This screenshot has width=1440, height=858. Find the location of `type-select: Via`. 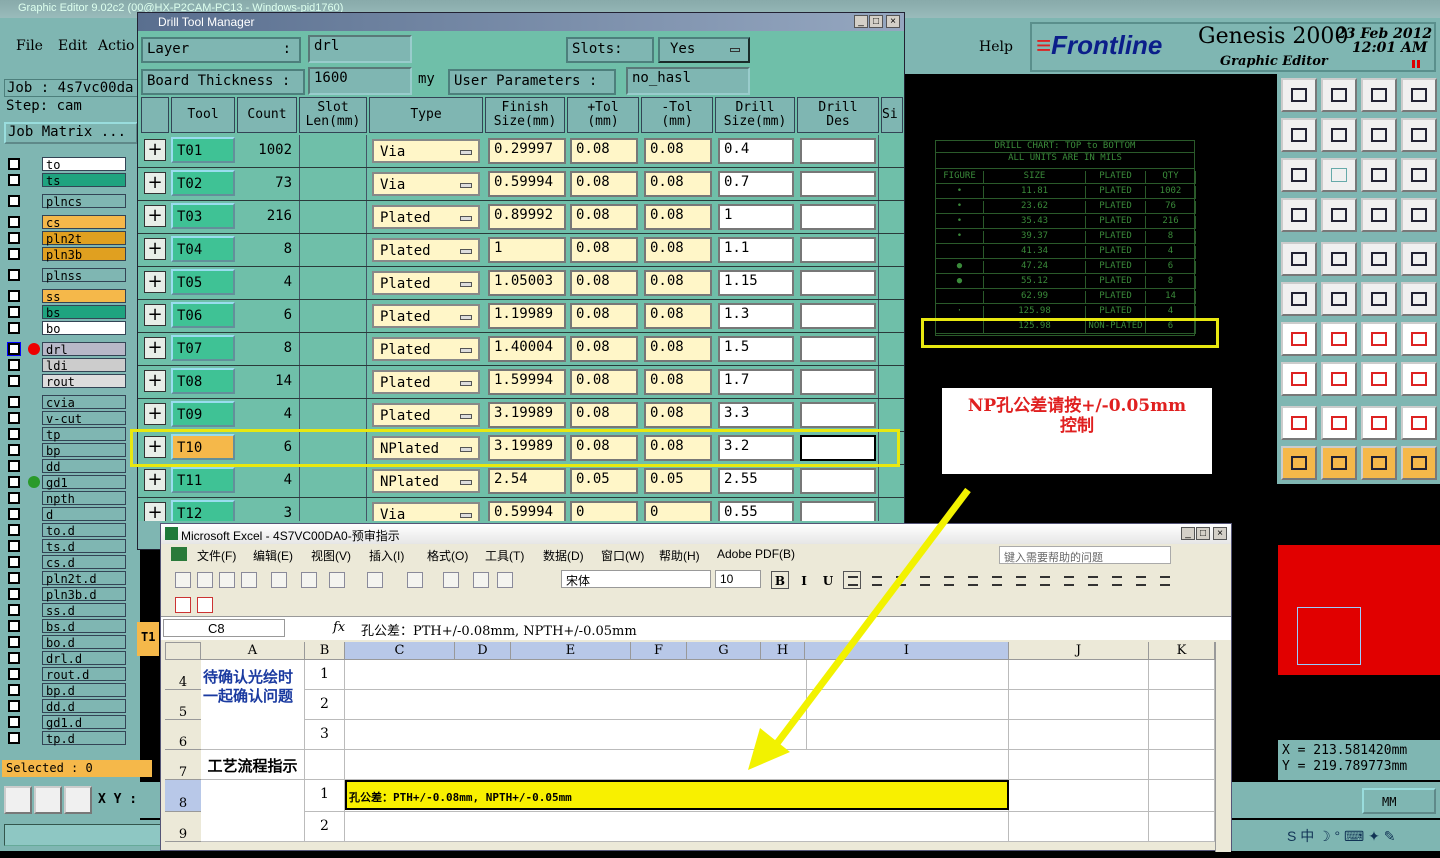

type-select: Via is located at coordinates (426, 184).